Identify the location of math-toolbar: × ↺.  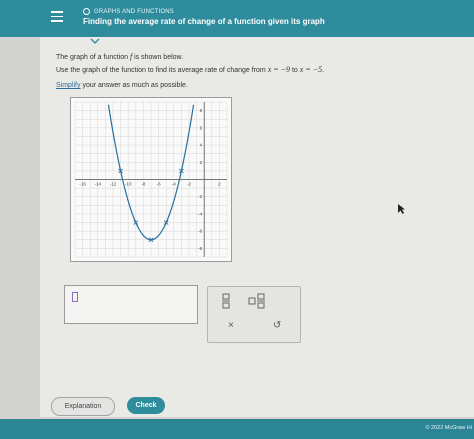
(254, 314).